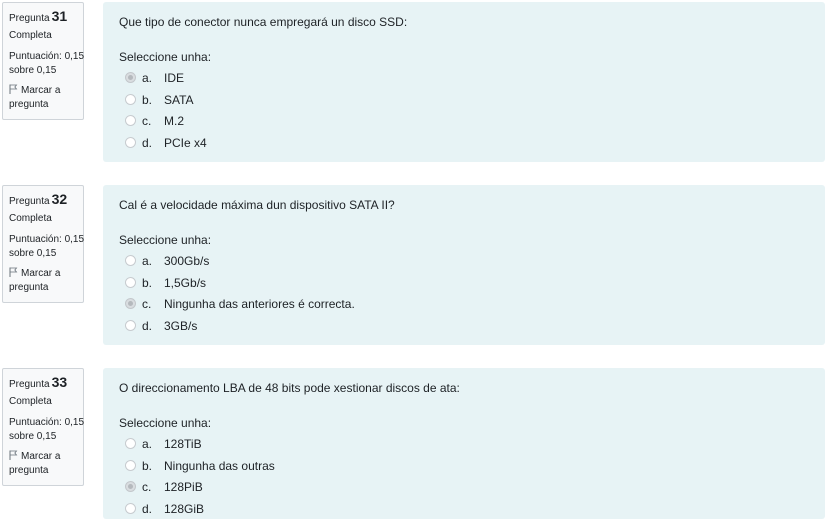  I want to click on question-number-value: 32, so click(60, 199).